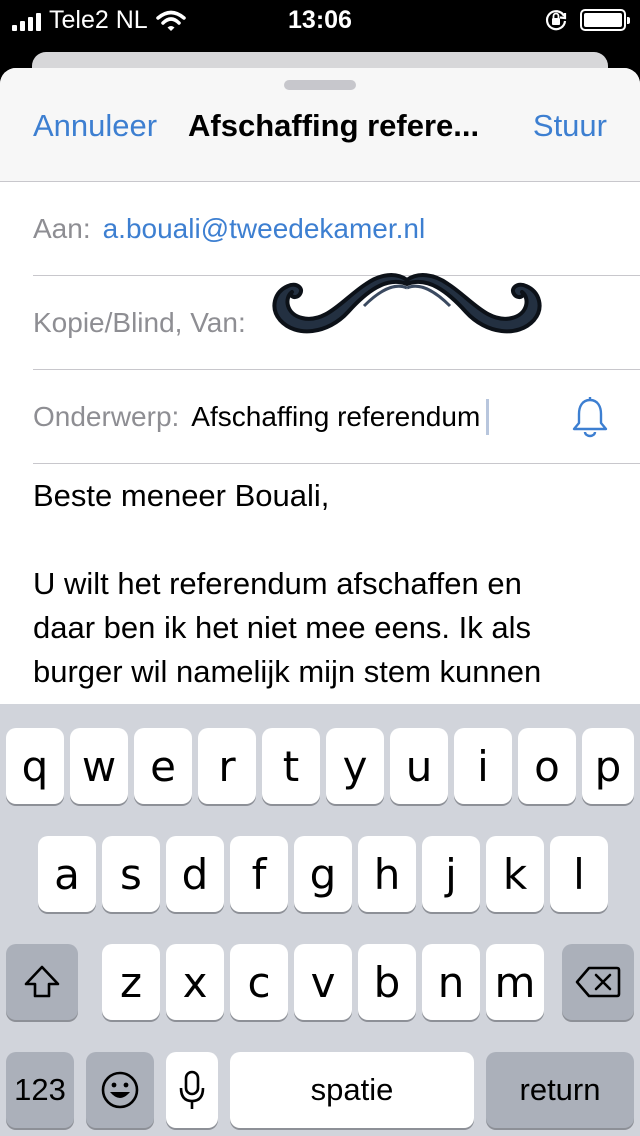 This screenshot has width=640, height=1136. I want to click on key-d: d, so click(195, 874).